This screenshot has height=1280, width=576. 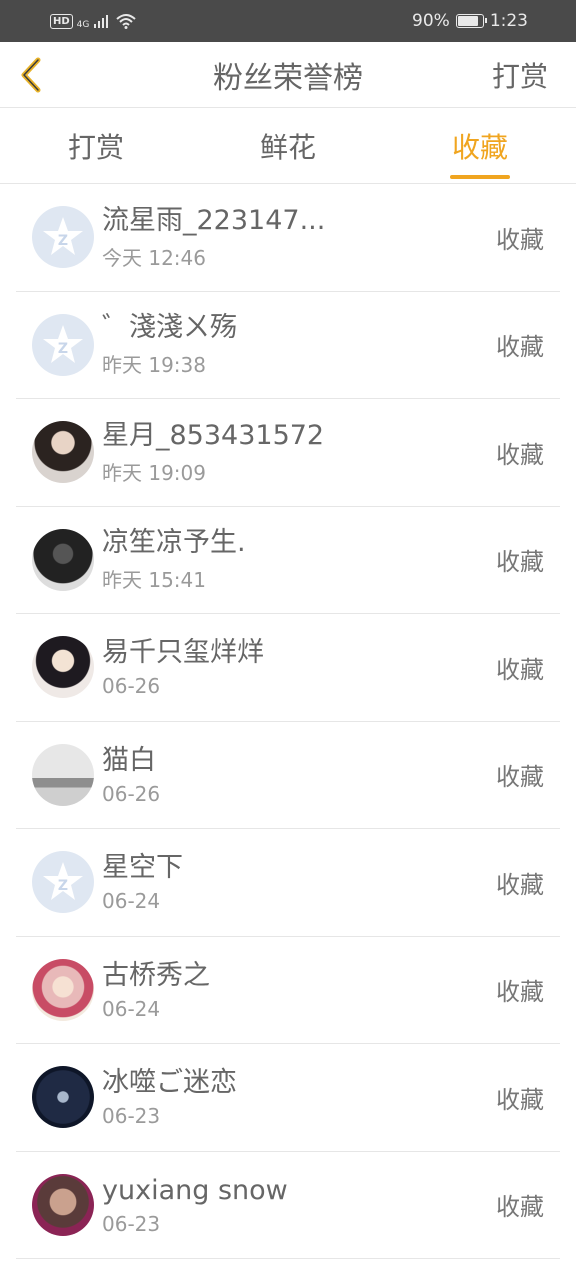 I want to click on user-name: 星空下, so click(x=142, y=868).